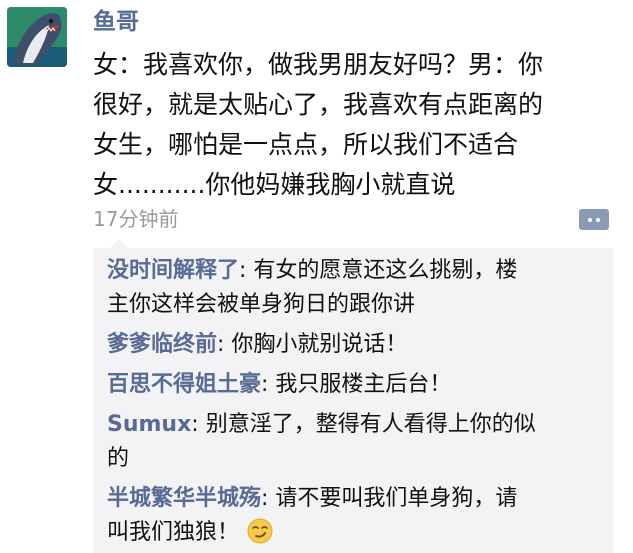 The image size is (633, 553). Describe the element at coordinates (184, 498) in the screenshot. I see `comment-author: 半城繁华半城殇` at that location.